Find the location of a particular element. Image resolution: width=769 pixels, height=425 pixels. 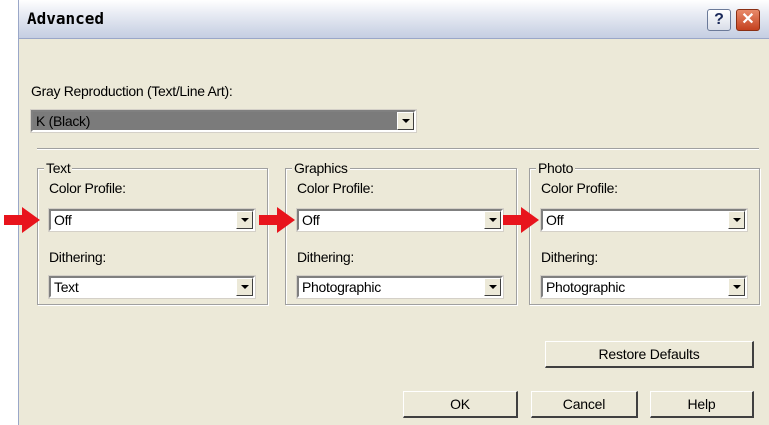

text-color-profile-label: Color Profile: is located at coordinates (87, 188).